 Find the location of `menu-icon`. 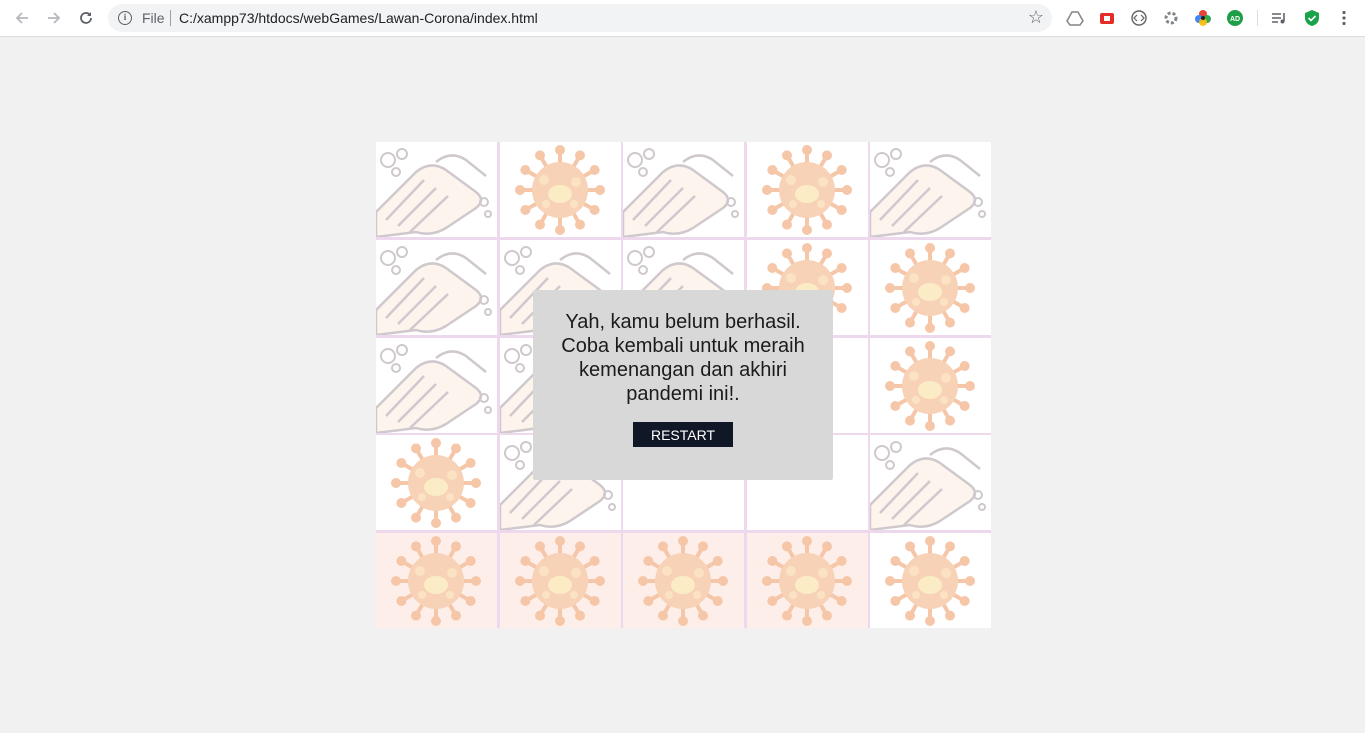

menu-icon is located at coordinates (1344, 18).